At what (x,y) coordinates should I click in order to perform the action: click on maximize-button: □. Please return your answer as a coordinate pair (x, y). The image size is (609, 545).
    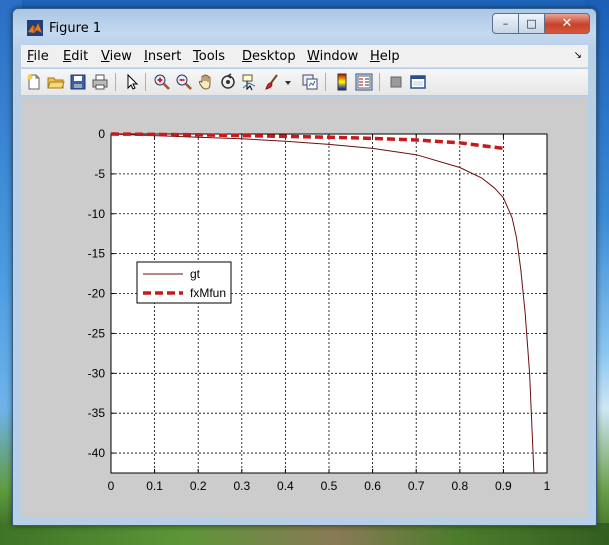
    Looking at the image, I should click on (532, 23).